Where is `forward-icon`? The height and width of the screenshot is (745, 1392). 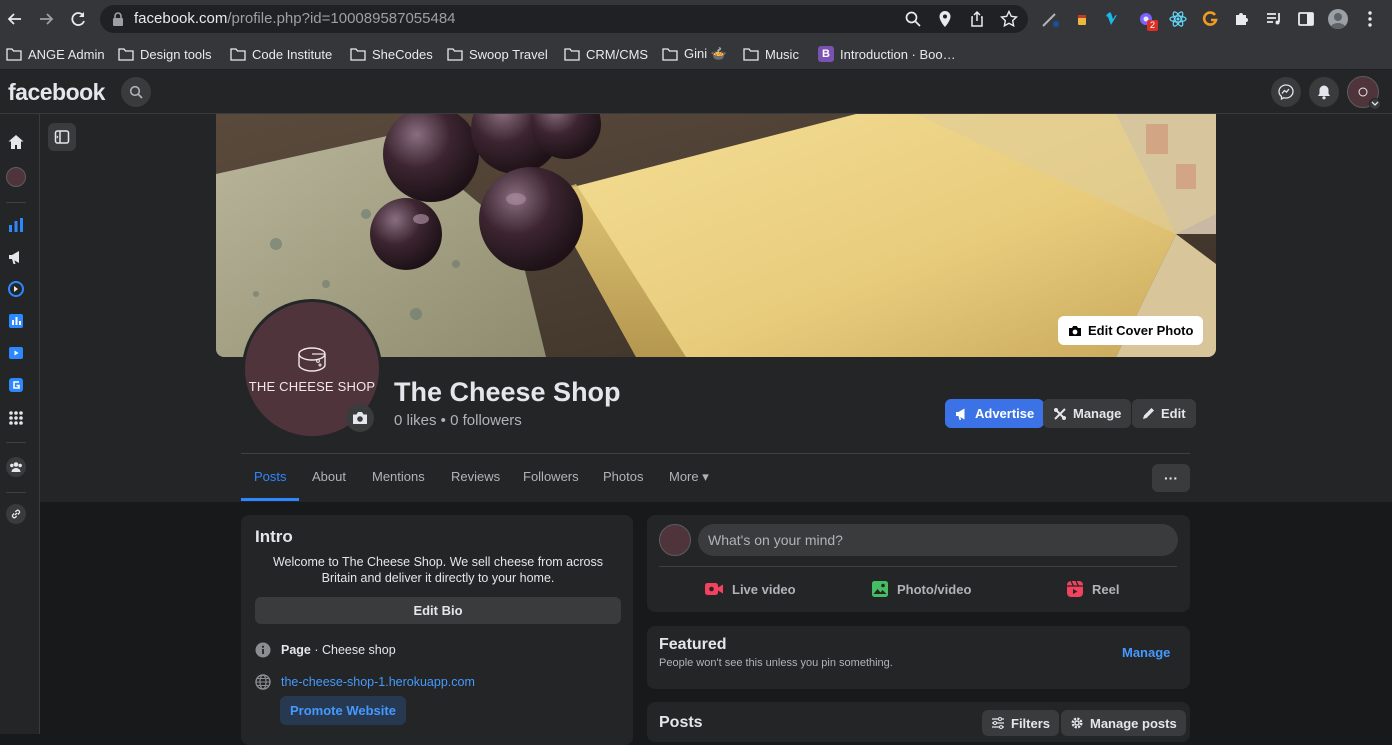
forward-icon is located at coordinates (46, 19).